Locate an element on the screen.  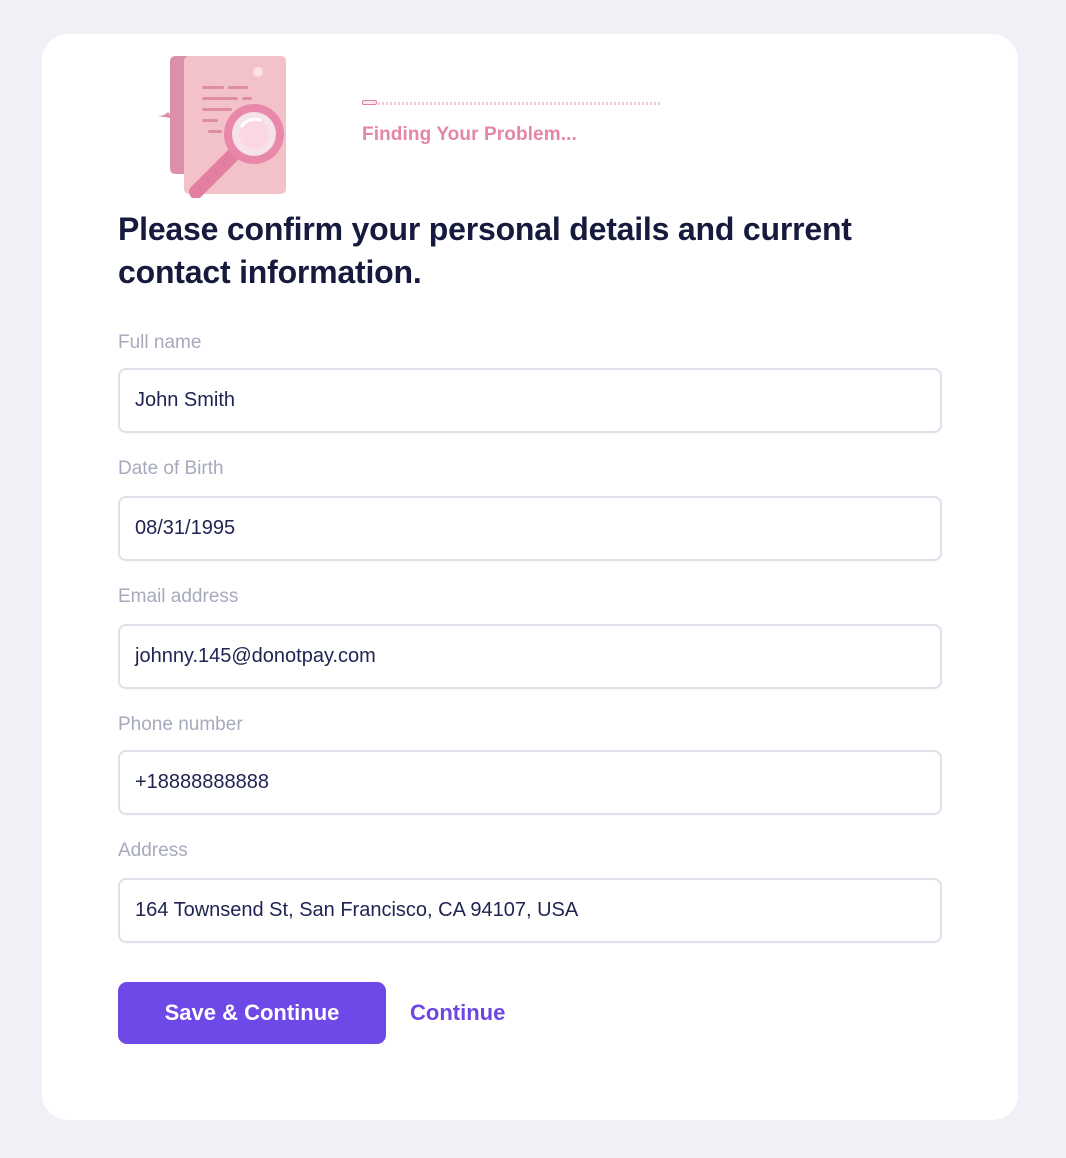
progress-fill is located at coordinates (369, 102).